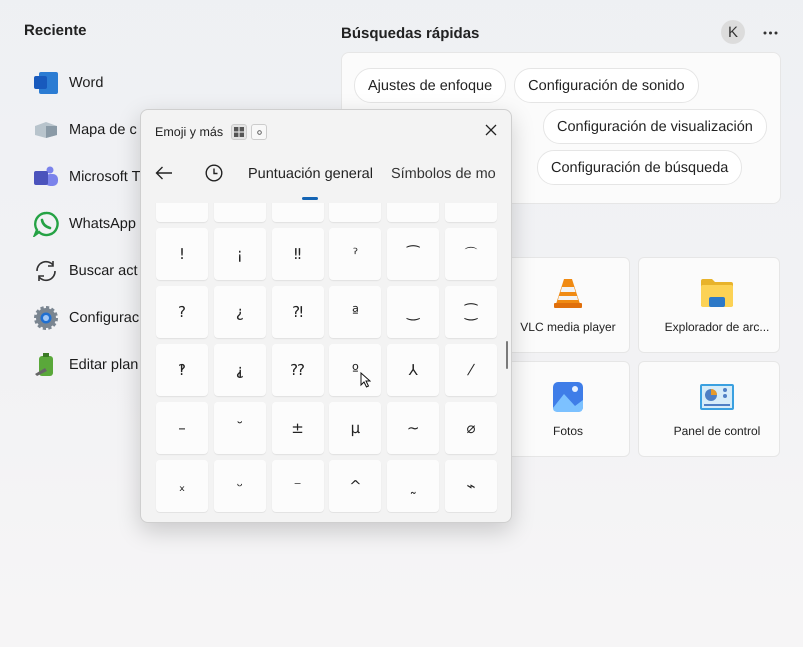  What do you see at coordinates (102, 224) in the screenshot?
I see `app-name: WhatsApp` at bounding box center [102, 224].